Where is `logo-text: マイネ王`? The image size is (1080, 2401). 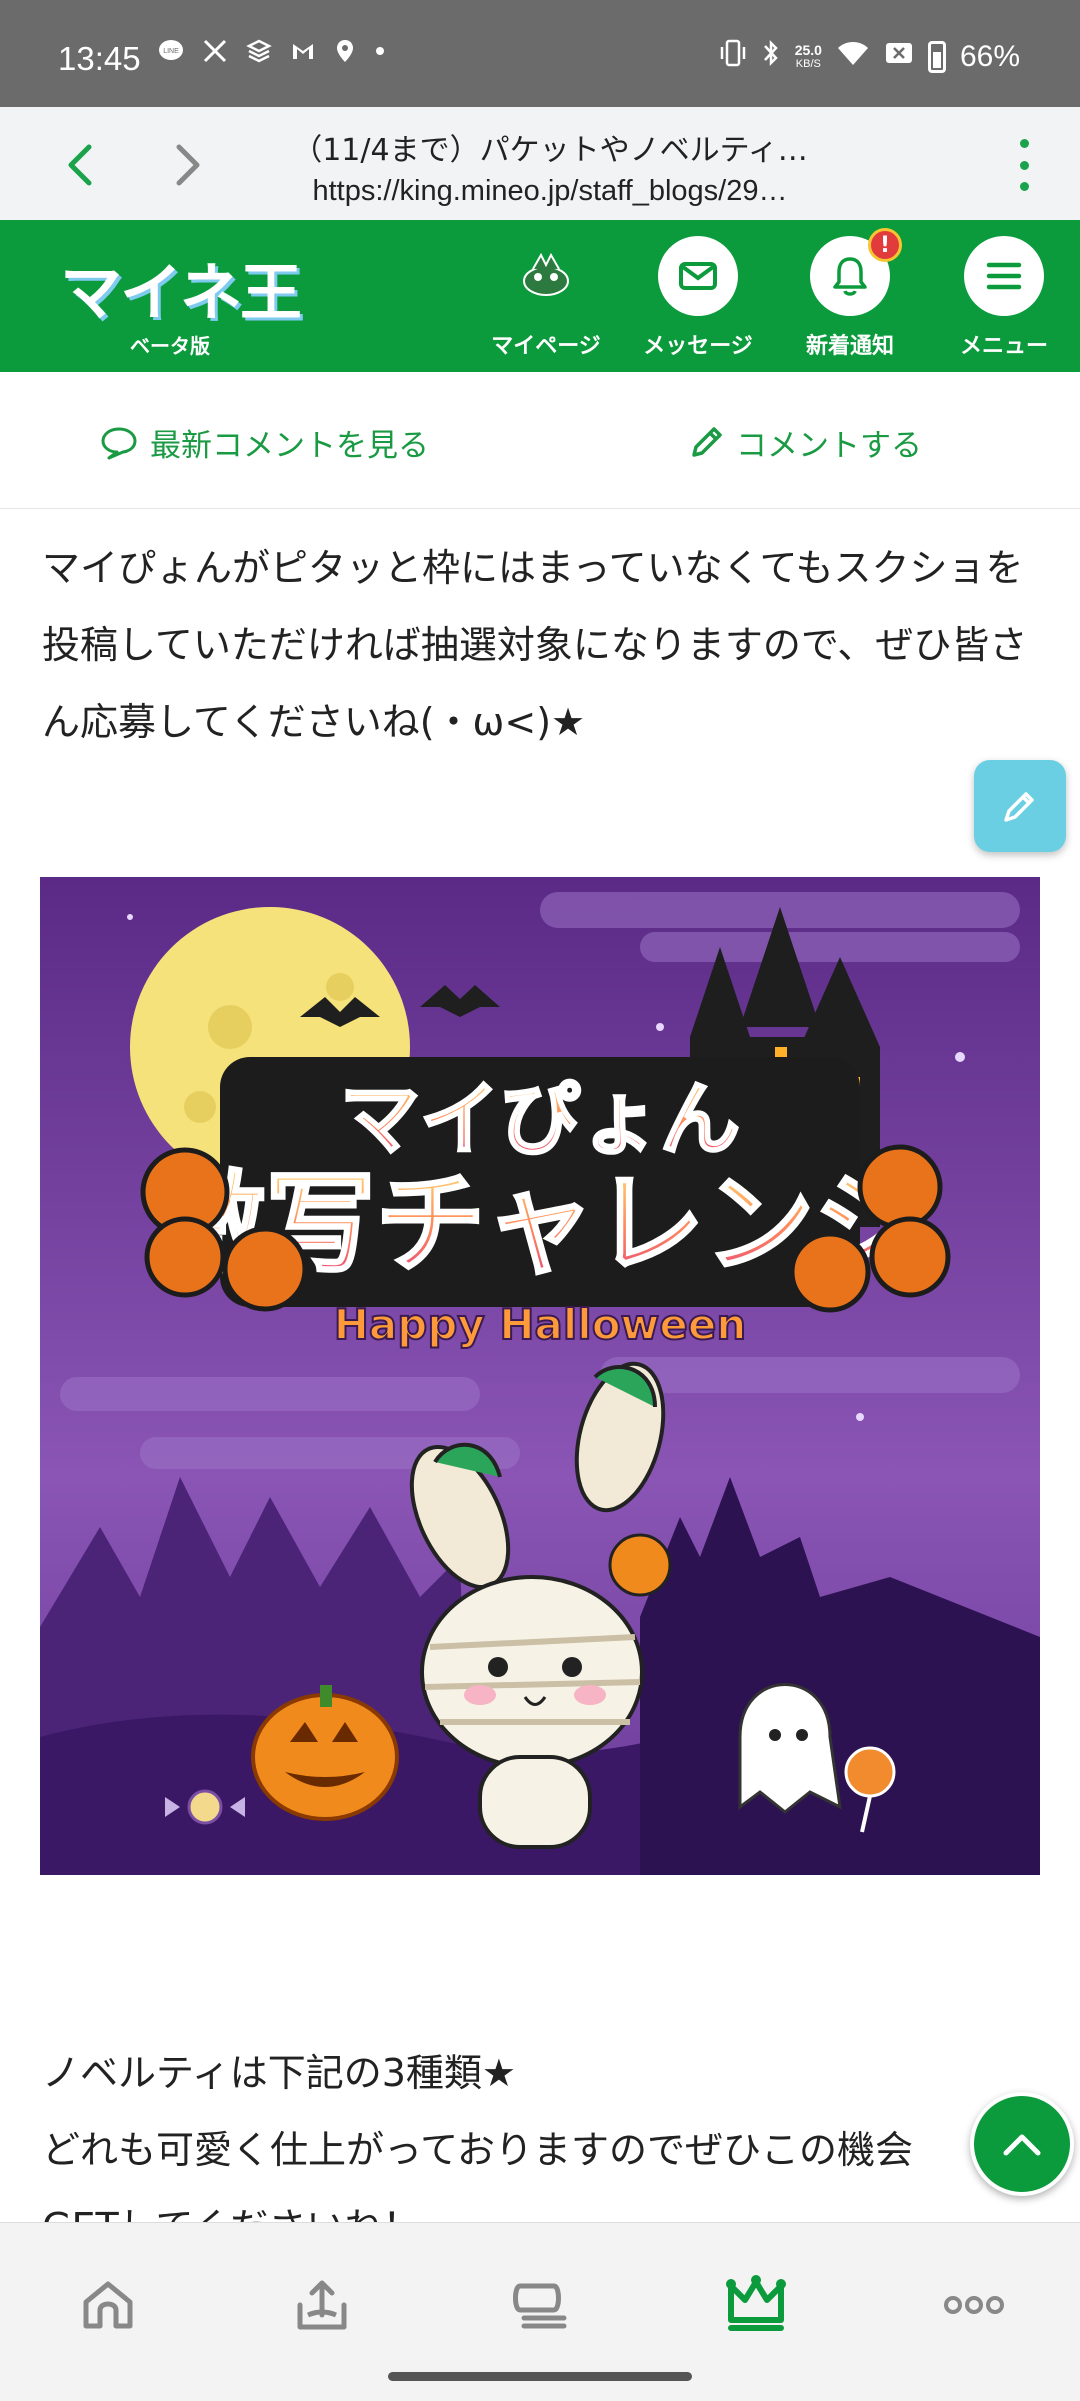
logo-text: マイネ王 is located at coordinates (181, 292).